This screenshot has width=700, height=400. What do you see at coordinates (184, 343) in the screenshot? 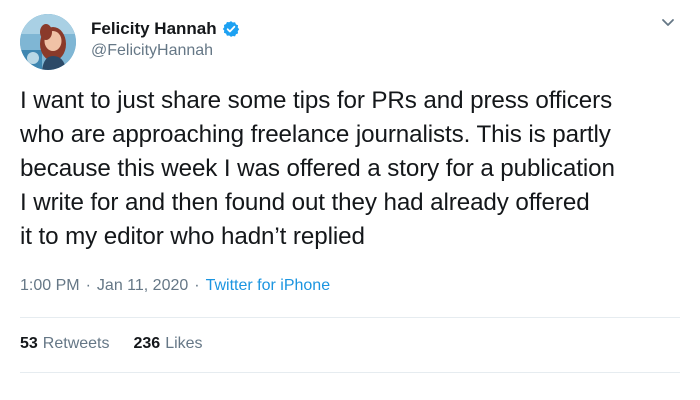
I see `likes-label: Likes` at bounding box center [184, 343].